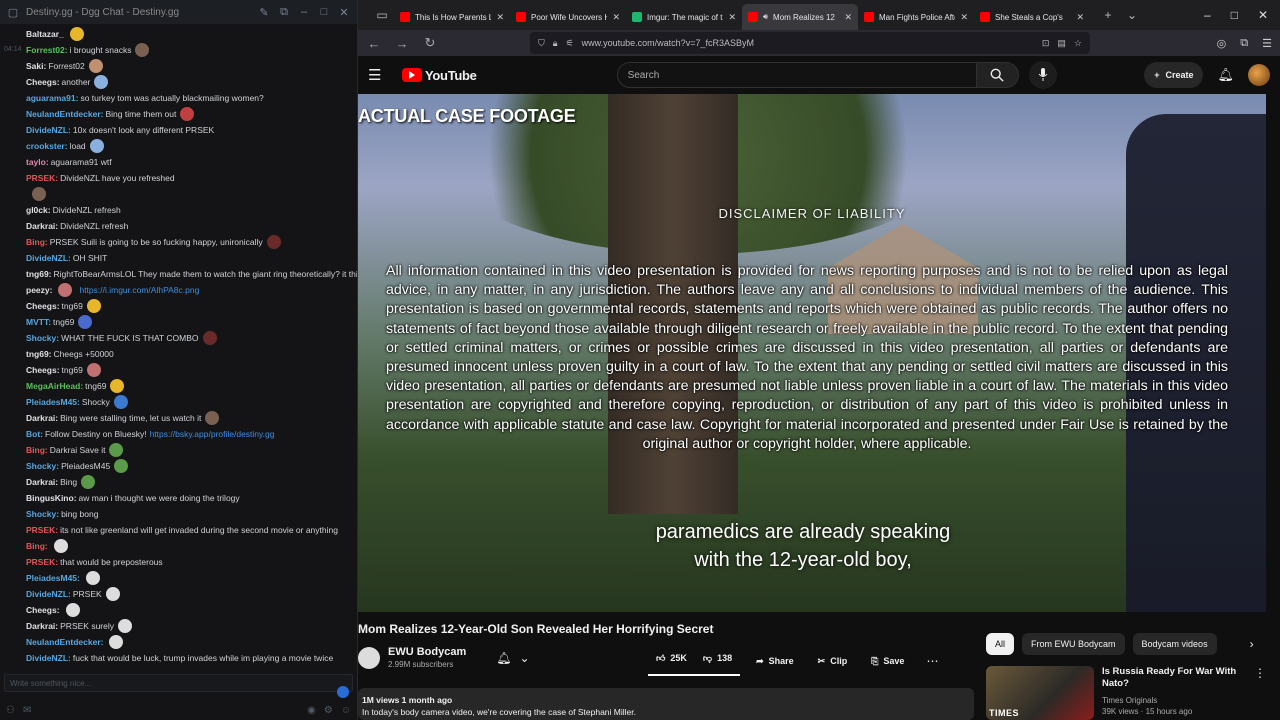  What do you see at coordinates (402, 43) in the screenshot?
I see `forward-icon: →` at bounding box center [402, 43].